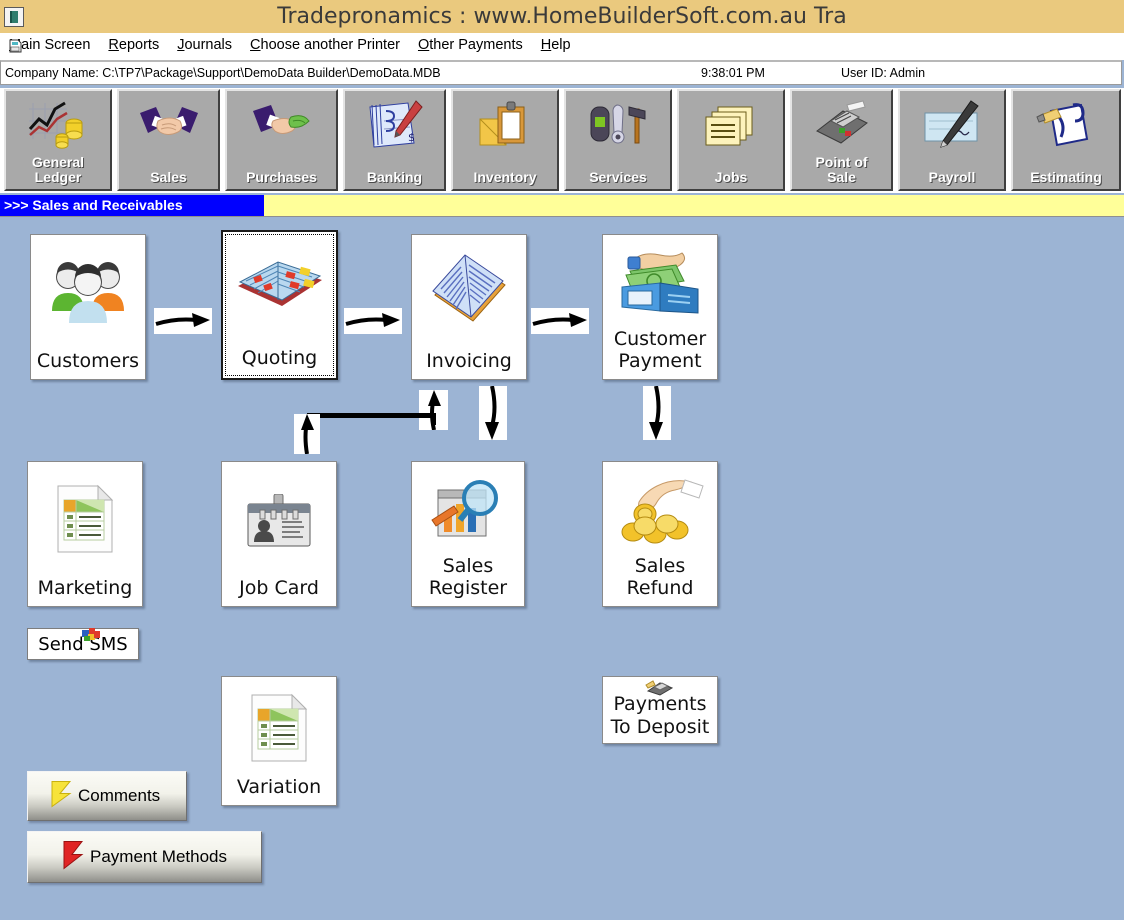 The height and width of the screenshot is (920, 1124). What do you see at coordinates (505, 127) in the screenshot?
I see `clipboard-box-icon` at bounding box center [505, 127].